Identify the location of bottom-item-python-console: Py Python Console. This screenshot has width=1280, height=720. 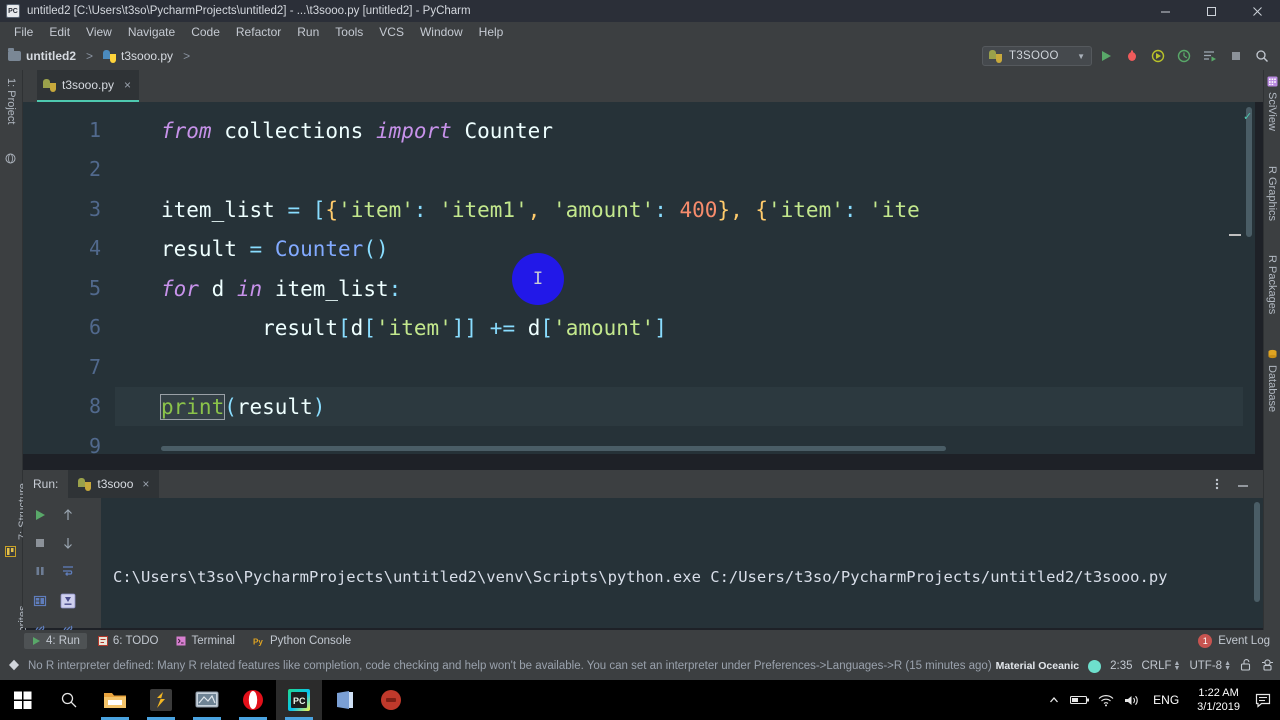
(302, 641).